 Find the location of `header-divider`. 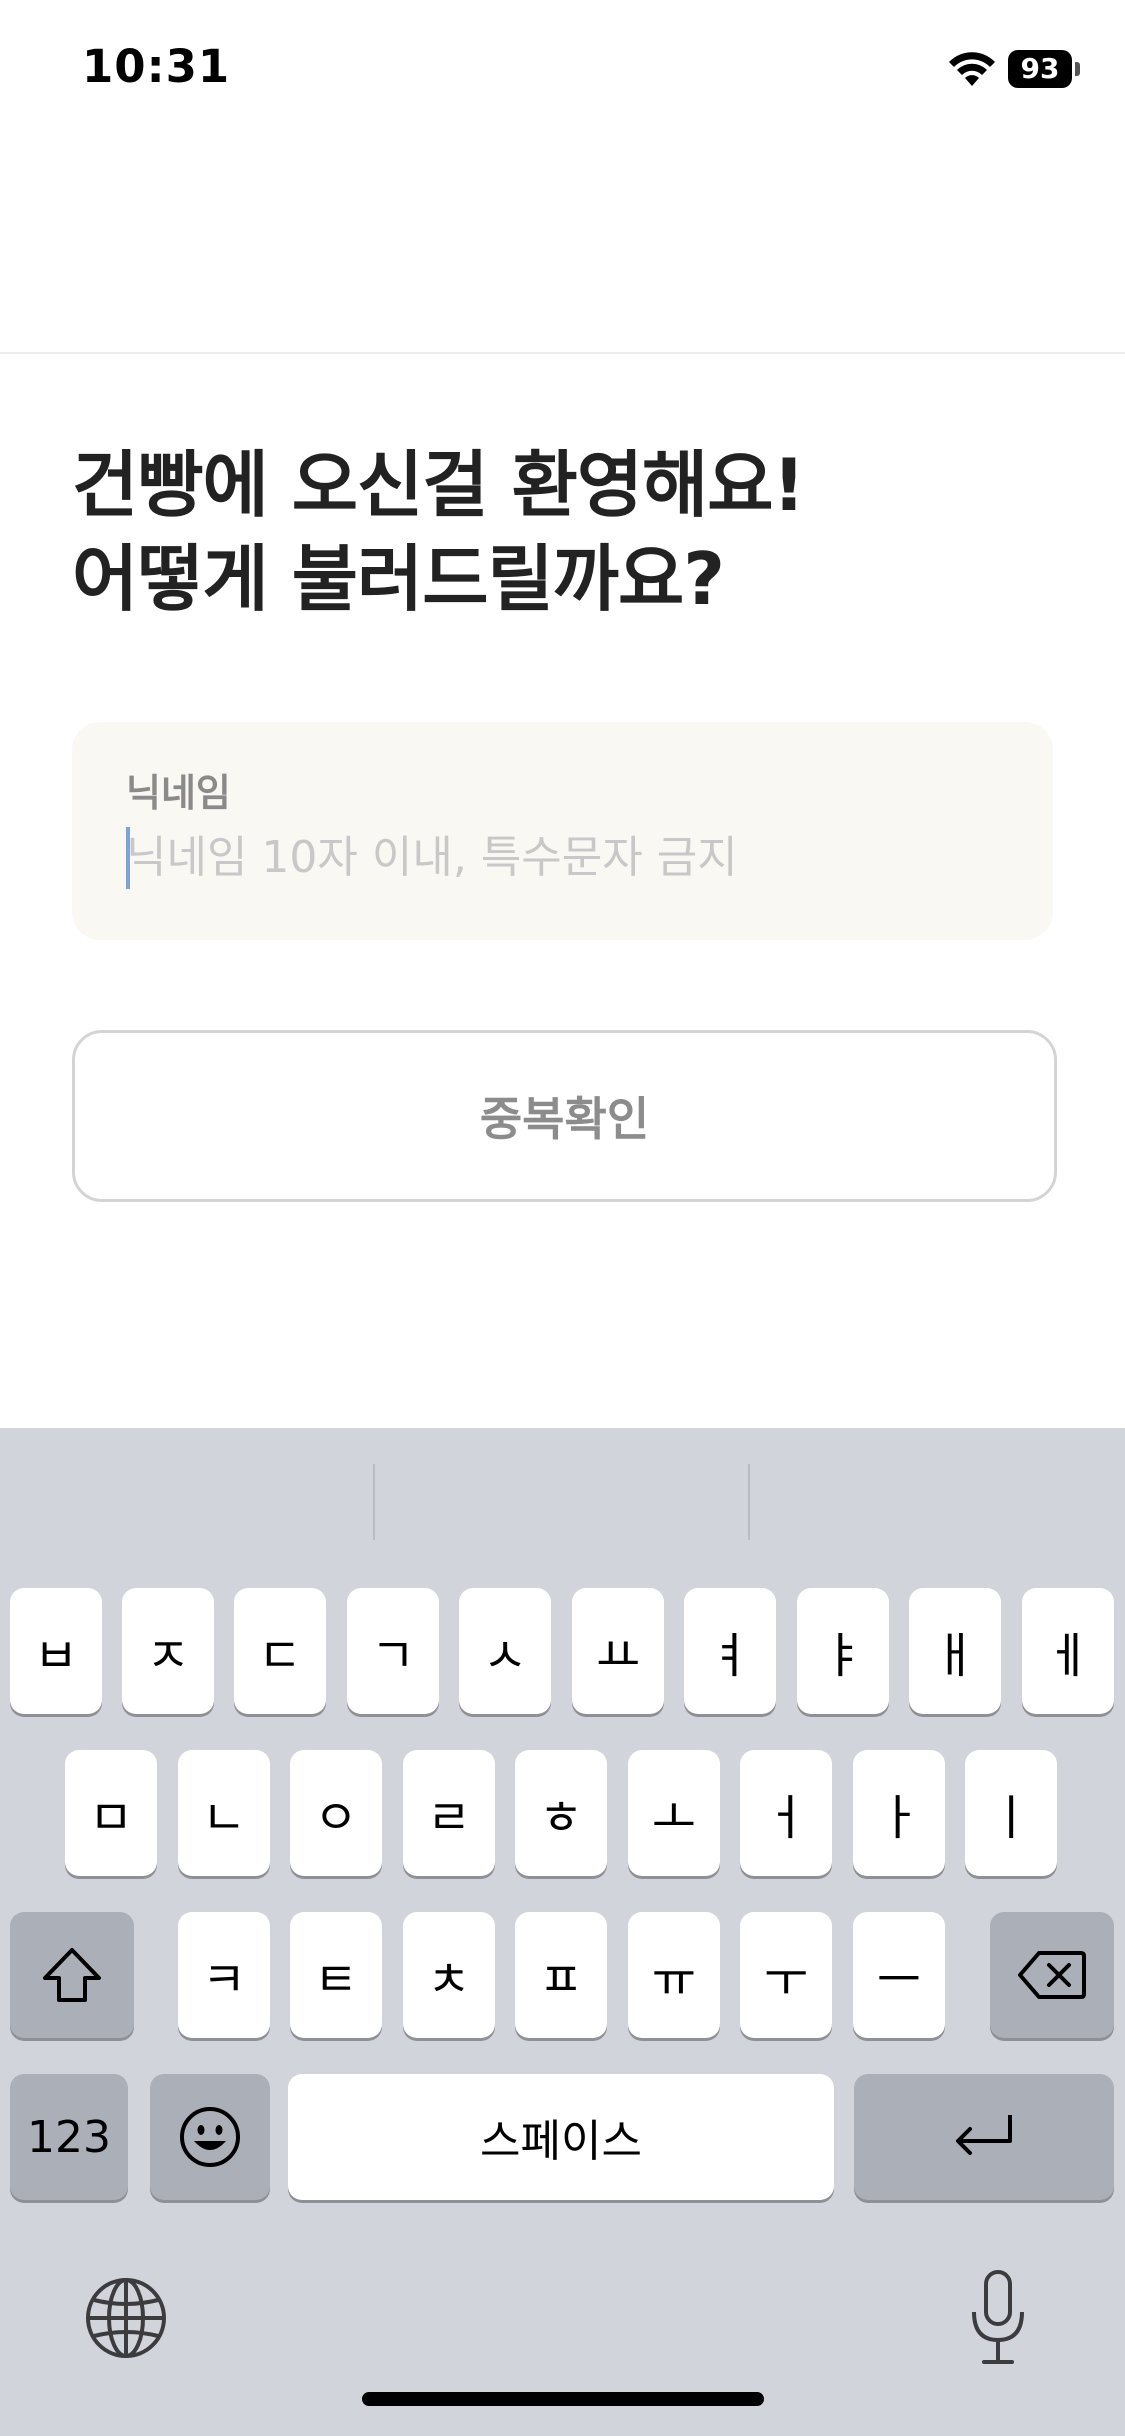

header-divider is located at coordinates (562, 353).